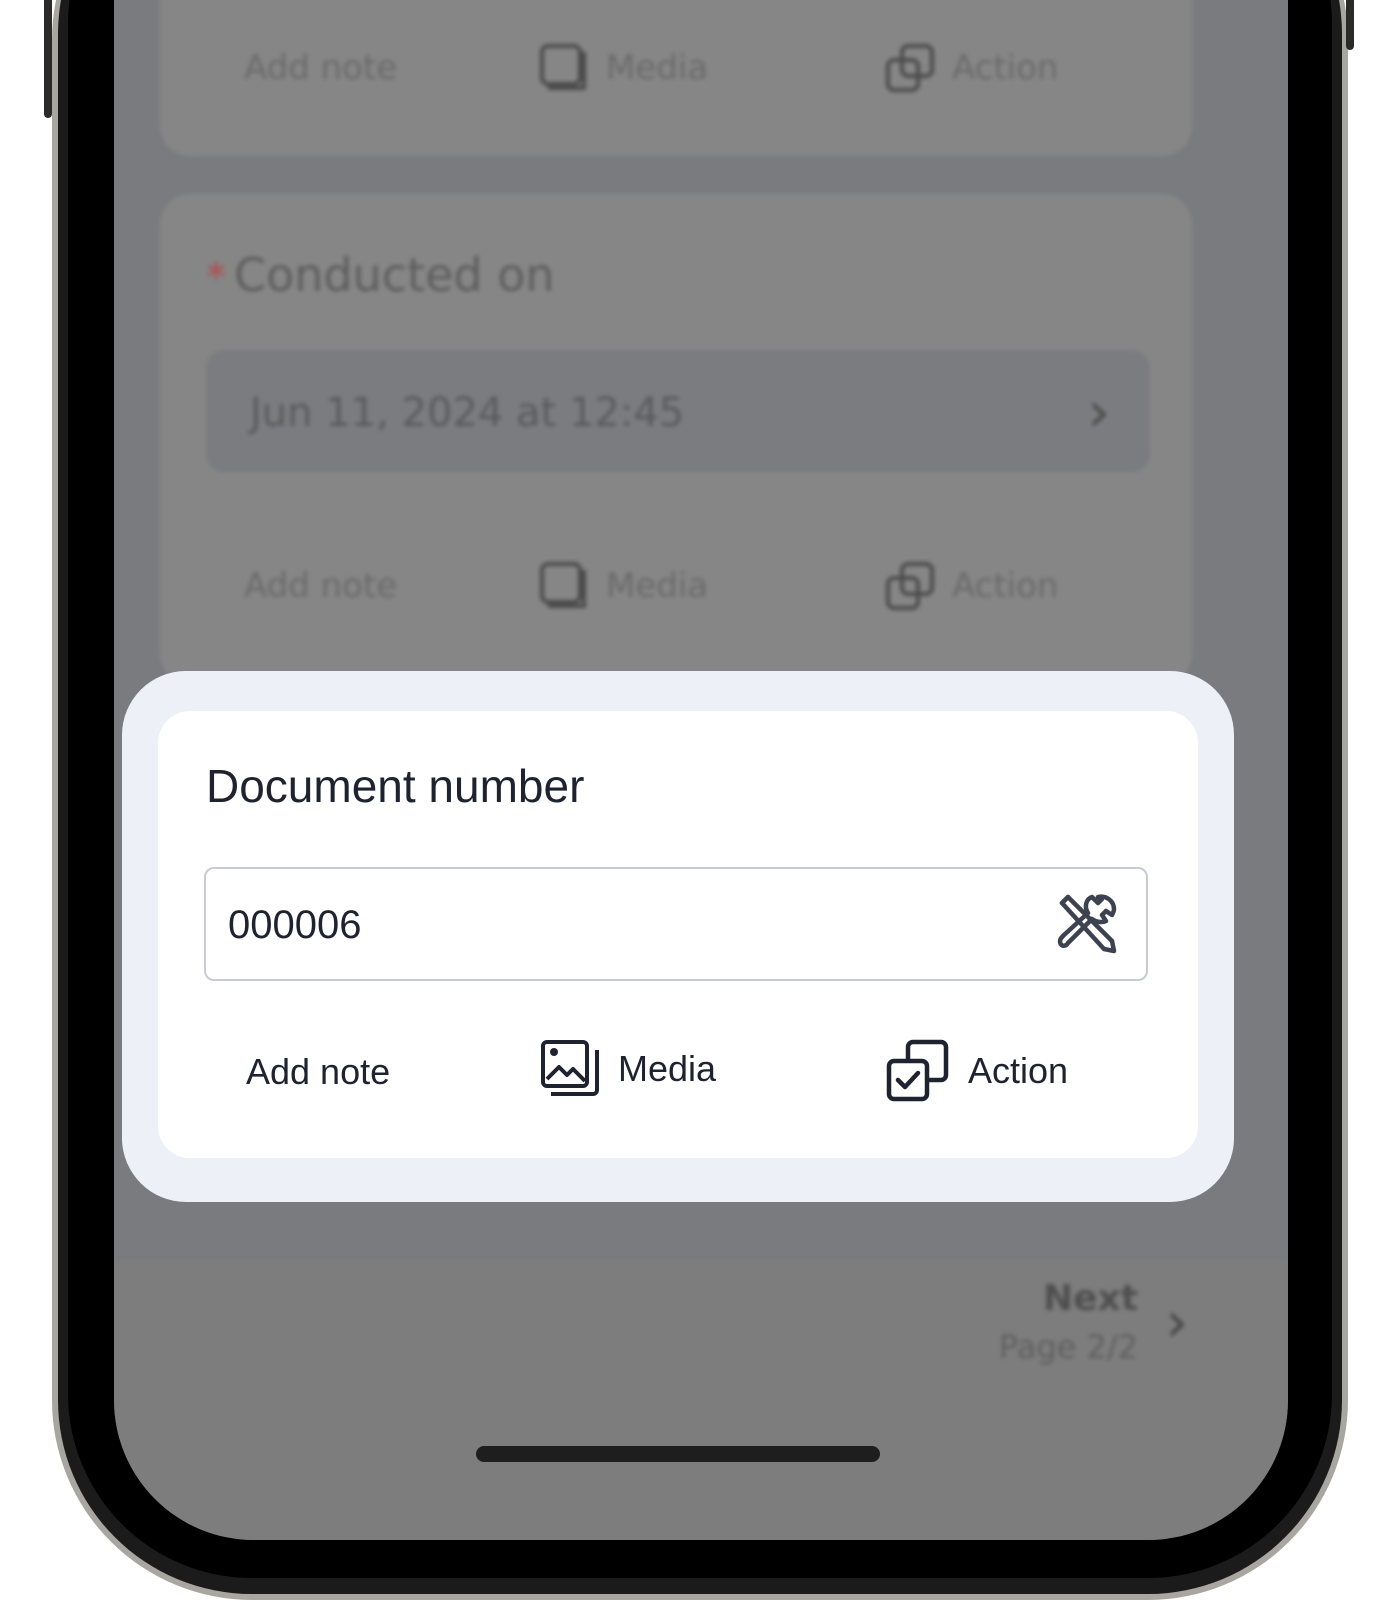 Image resolution: width=1400 pixels, height=1620 pixels. Describe the element at coordinates (678, 411) in the screenshot. I see `conducted-on-date-field: Jun 11, 2024 at 12:45 ›` at that location.